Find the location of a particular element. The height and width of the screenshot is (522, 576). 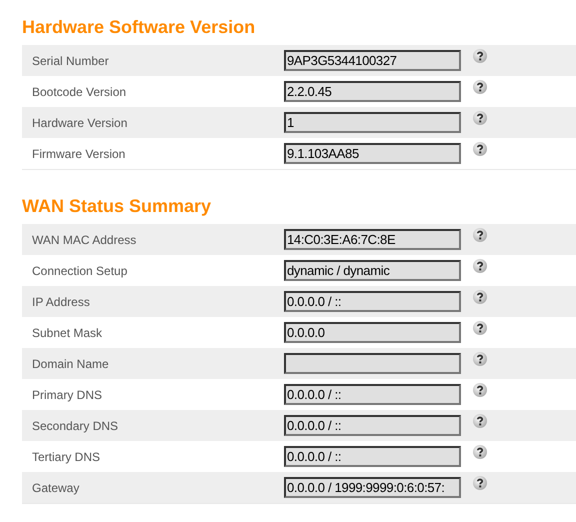

read-only-field: dynamic / dynamic is located at coordinates (372, 270).